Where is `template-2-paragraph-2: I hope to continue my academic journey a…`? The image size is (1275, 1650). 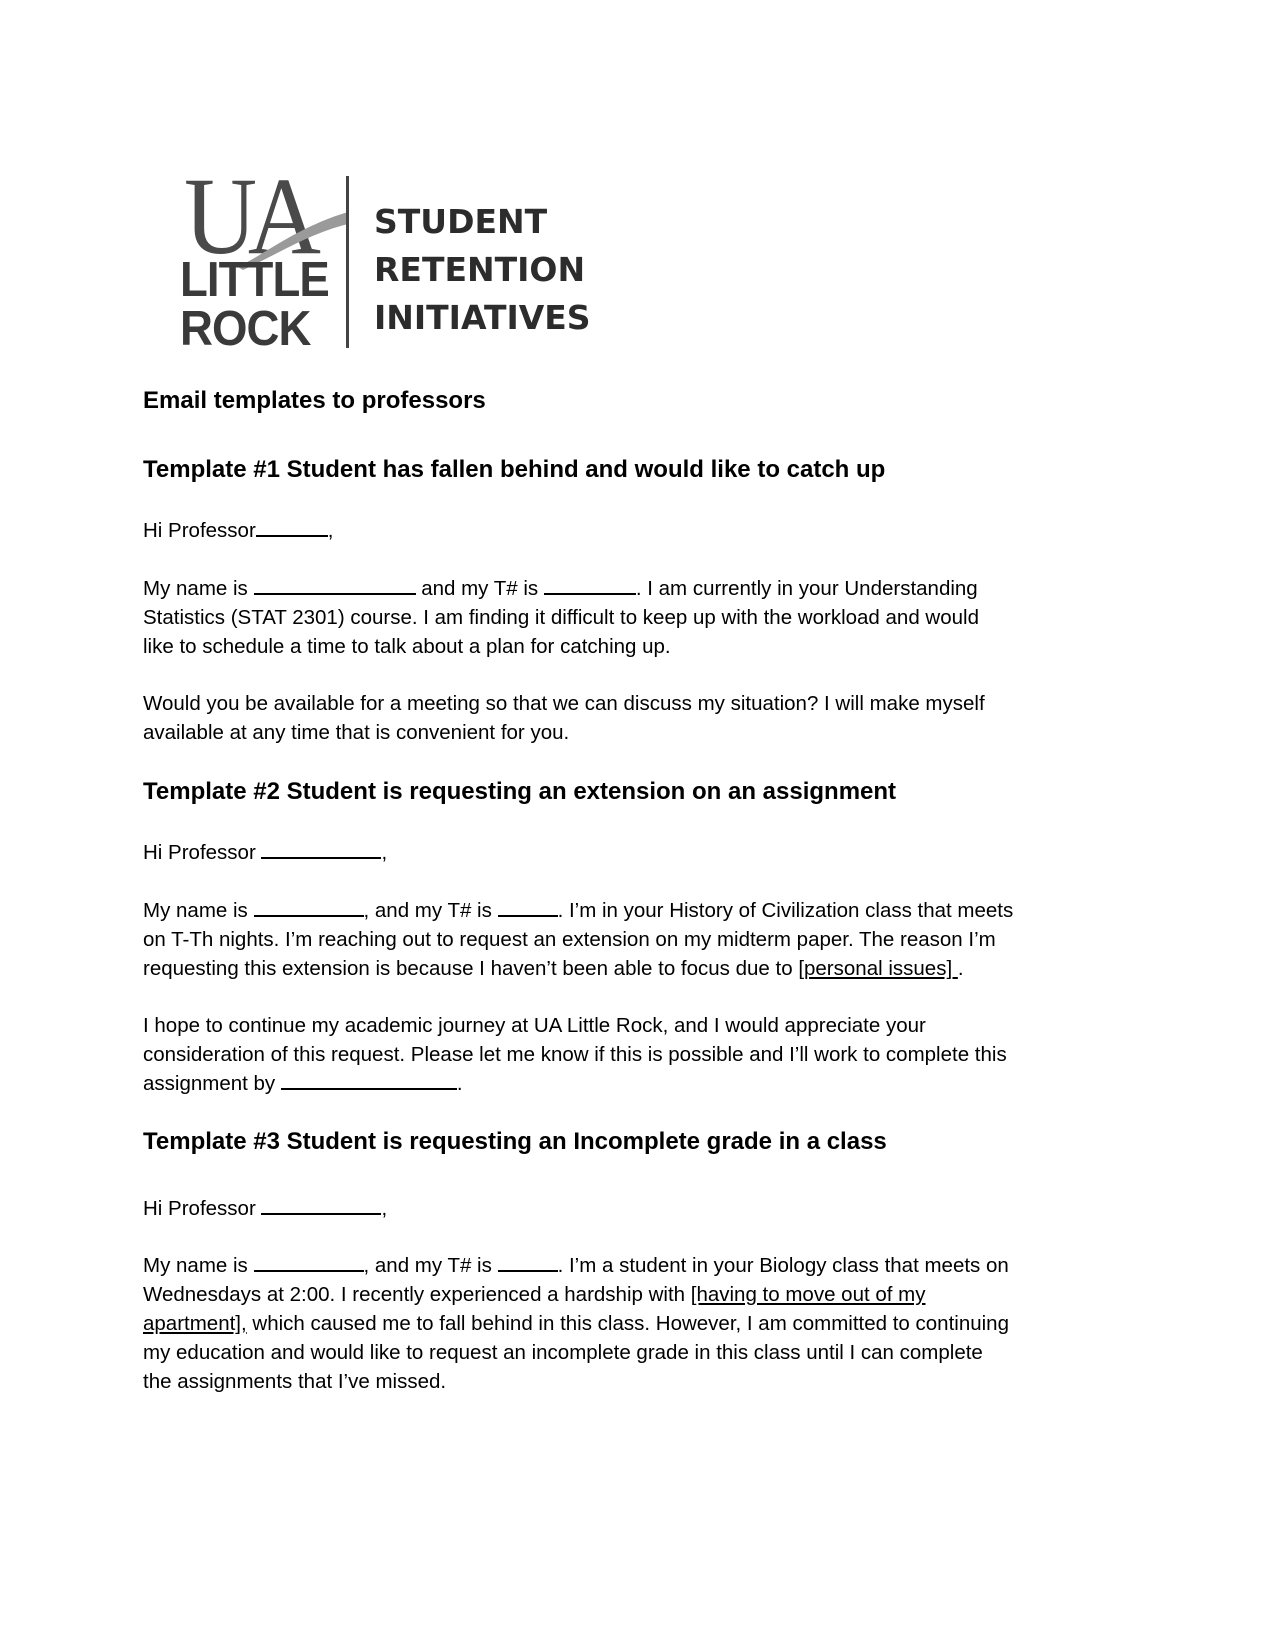
template-2-paragraph-2: I hope to continue my academic journey a… is located at coordinates (575, 1054).